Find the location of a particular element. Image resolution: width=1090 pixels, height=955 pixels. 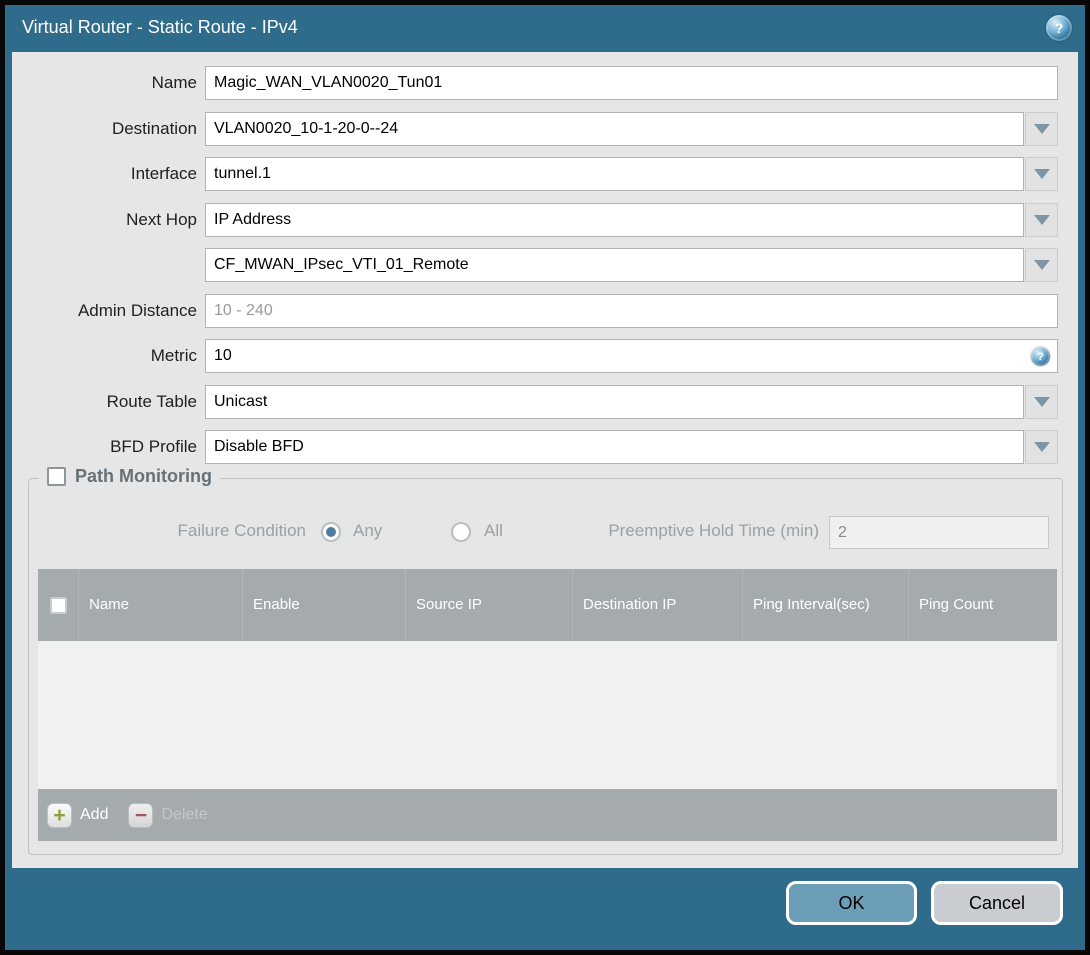

form-row-route-table: Route Table is located at coordinates (539, 402).